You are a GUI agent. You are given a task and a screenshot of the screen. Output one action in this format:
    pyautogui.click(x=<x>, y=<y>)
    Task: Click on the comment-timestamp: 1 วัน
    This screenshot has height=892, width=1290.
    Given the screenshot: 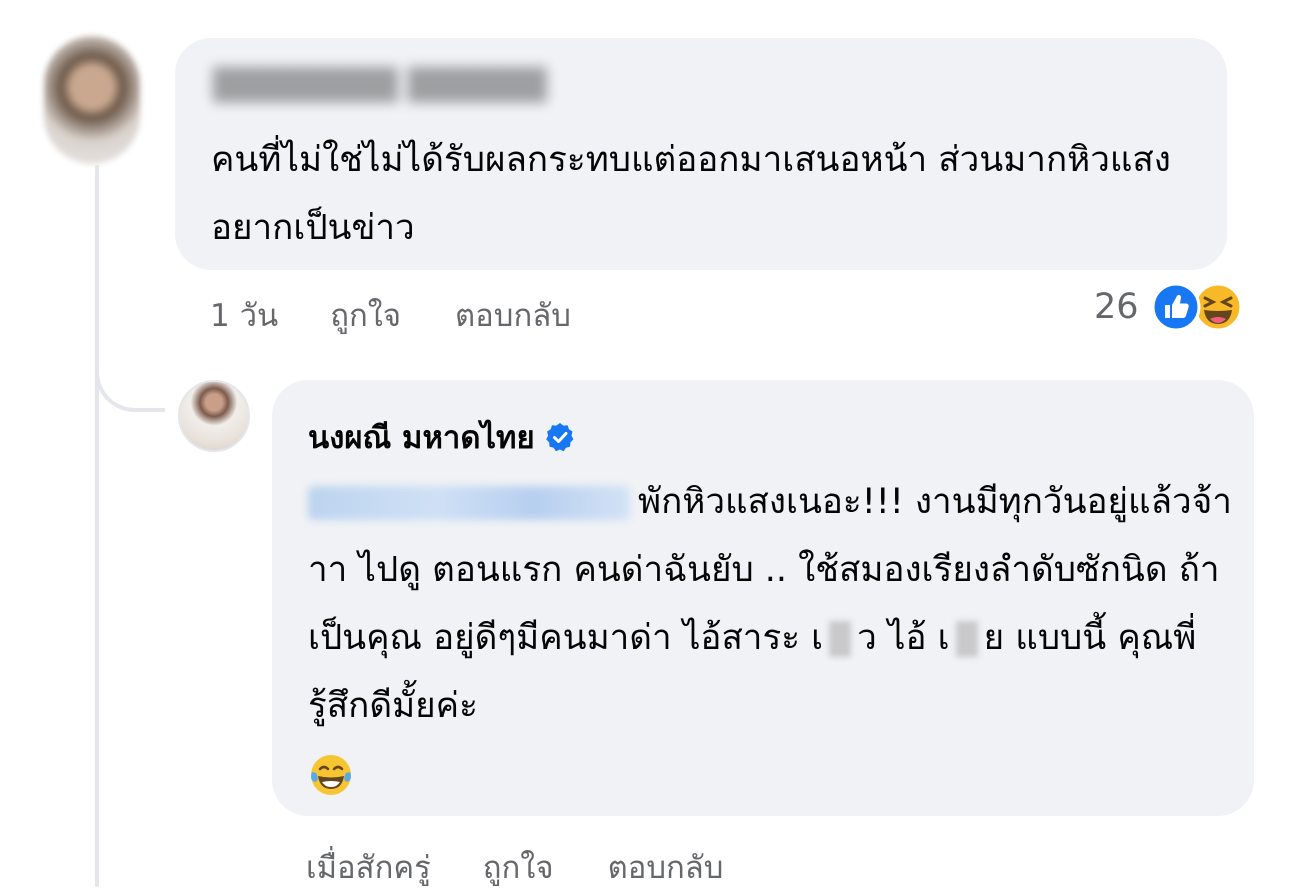 What is the action you would take?
    pyautogui.click(x=244, y=315)
    